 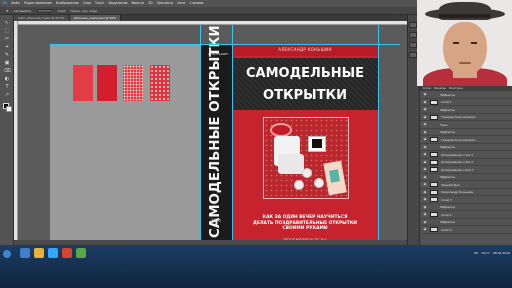 I want to click on layer-row: ◉ Слой 1, so click(x=466, y=102).